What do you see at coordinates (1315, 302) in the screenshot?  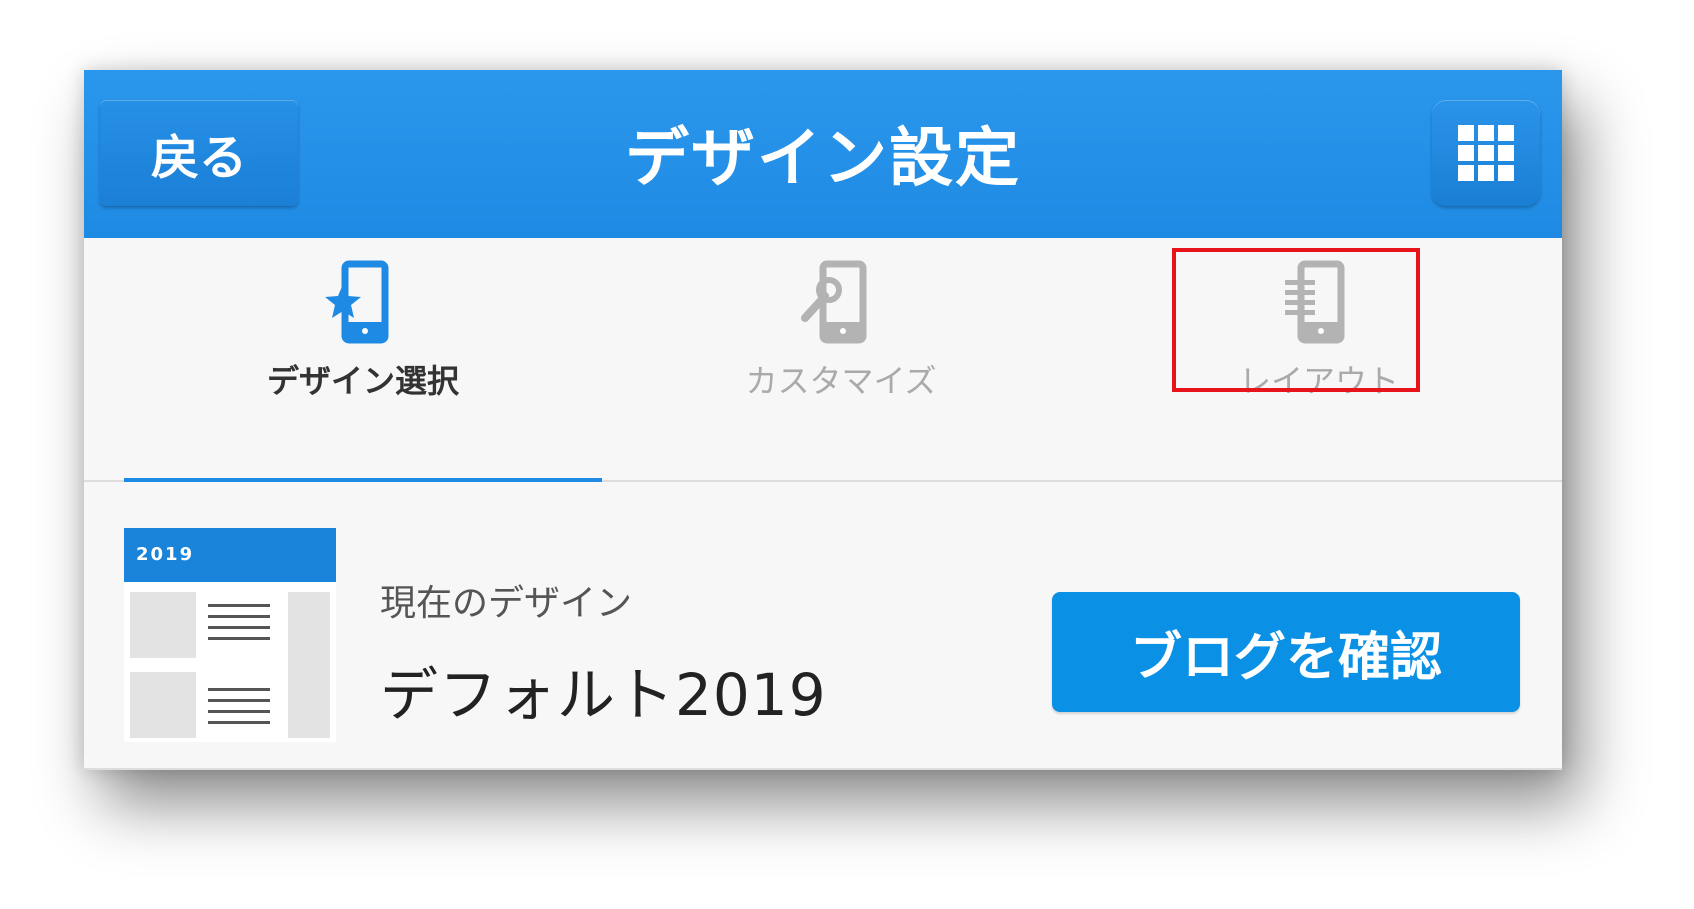 I see `phone-layout-icon` at bounding box center [1315, 302].